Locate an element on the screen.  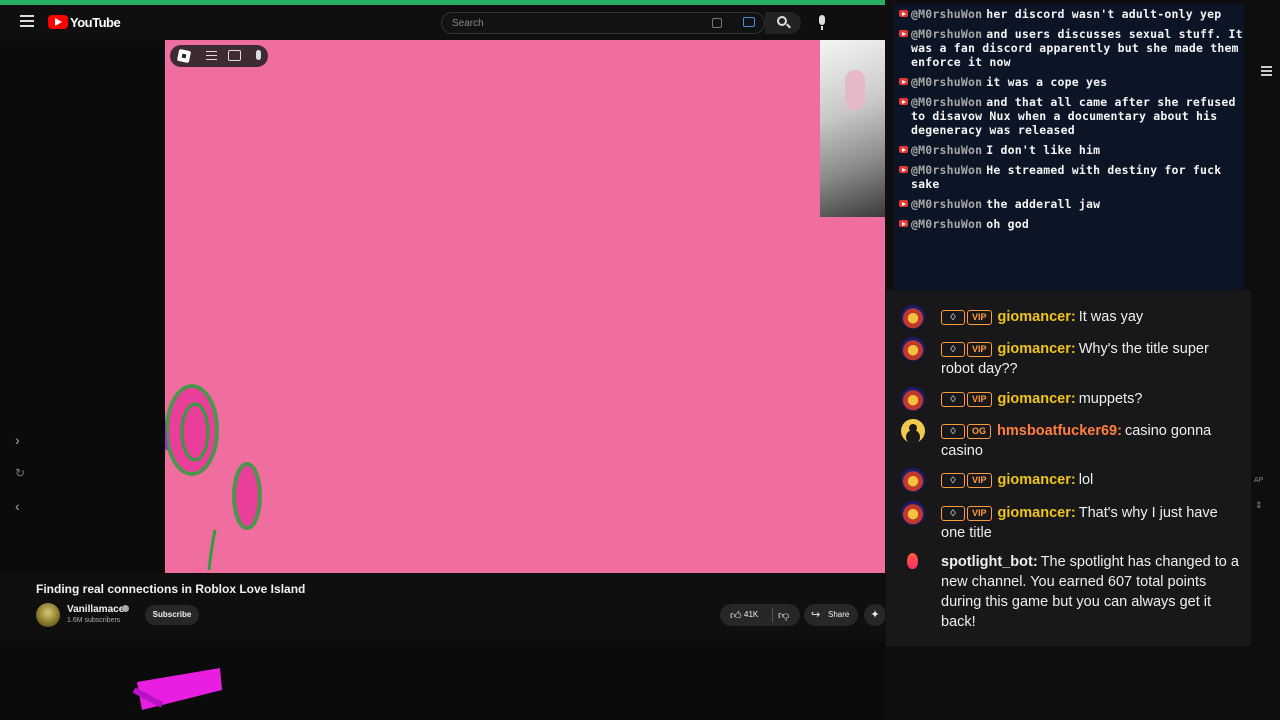
overlay-chat-line: @M0rshuWon it was a cope yes is located at coordinates (1069, 82).